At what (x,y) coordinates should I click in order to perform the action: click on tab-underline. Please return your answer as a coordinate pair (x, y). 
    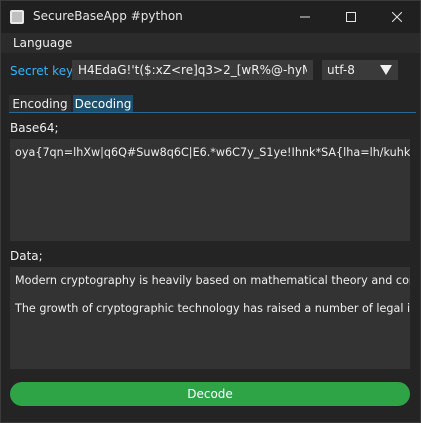
    Looking at the image, I should click on (212, 112).